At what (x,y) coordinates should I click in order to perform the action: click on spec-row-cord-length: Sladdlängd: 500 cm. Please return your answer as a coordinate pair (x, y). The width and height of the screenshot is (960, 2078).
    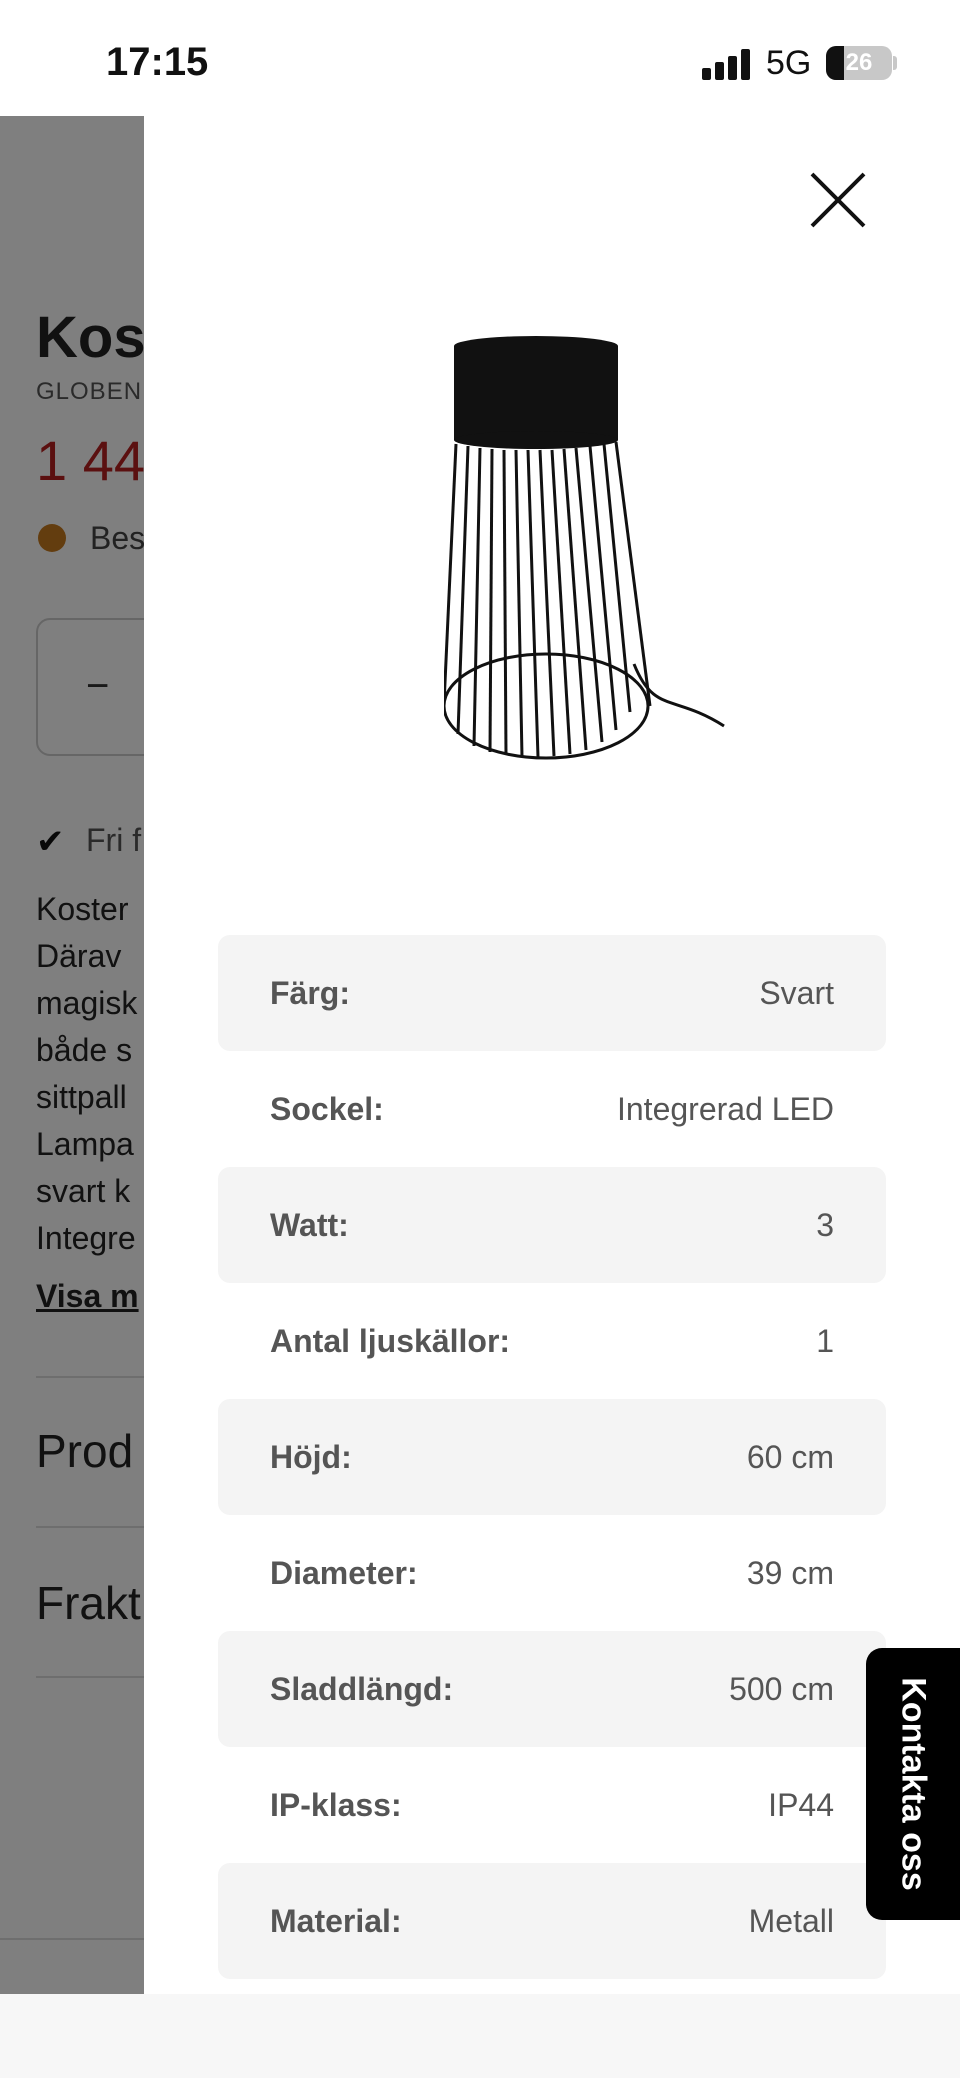
    Looking at the image, I should click on (552, 1689).